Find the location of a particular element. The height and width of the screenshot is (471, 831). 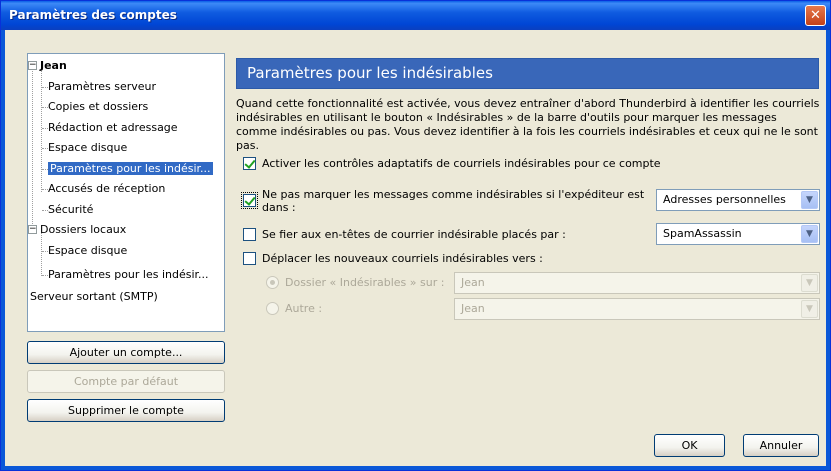

window-border-right is located at coordinates (828, 250).